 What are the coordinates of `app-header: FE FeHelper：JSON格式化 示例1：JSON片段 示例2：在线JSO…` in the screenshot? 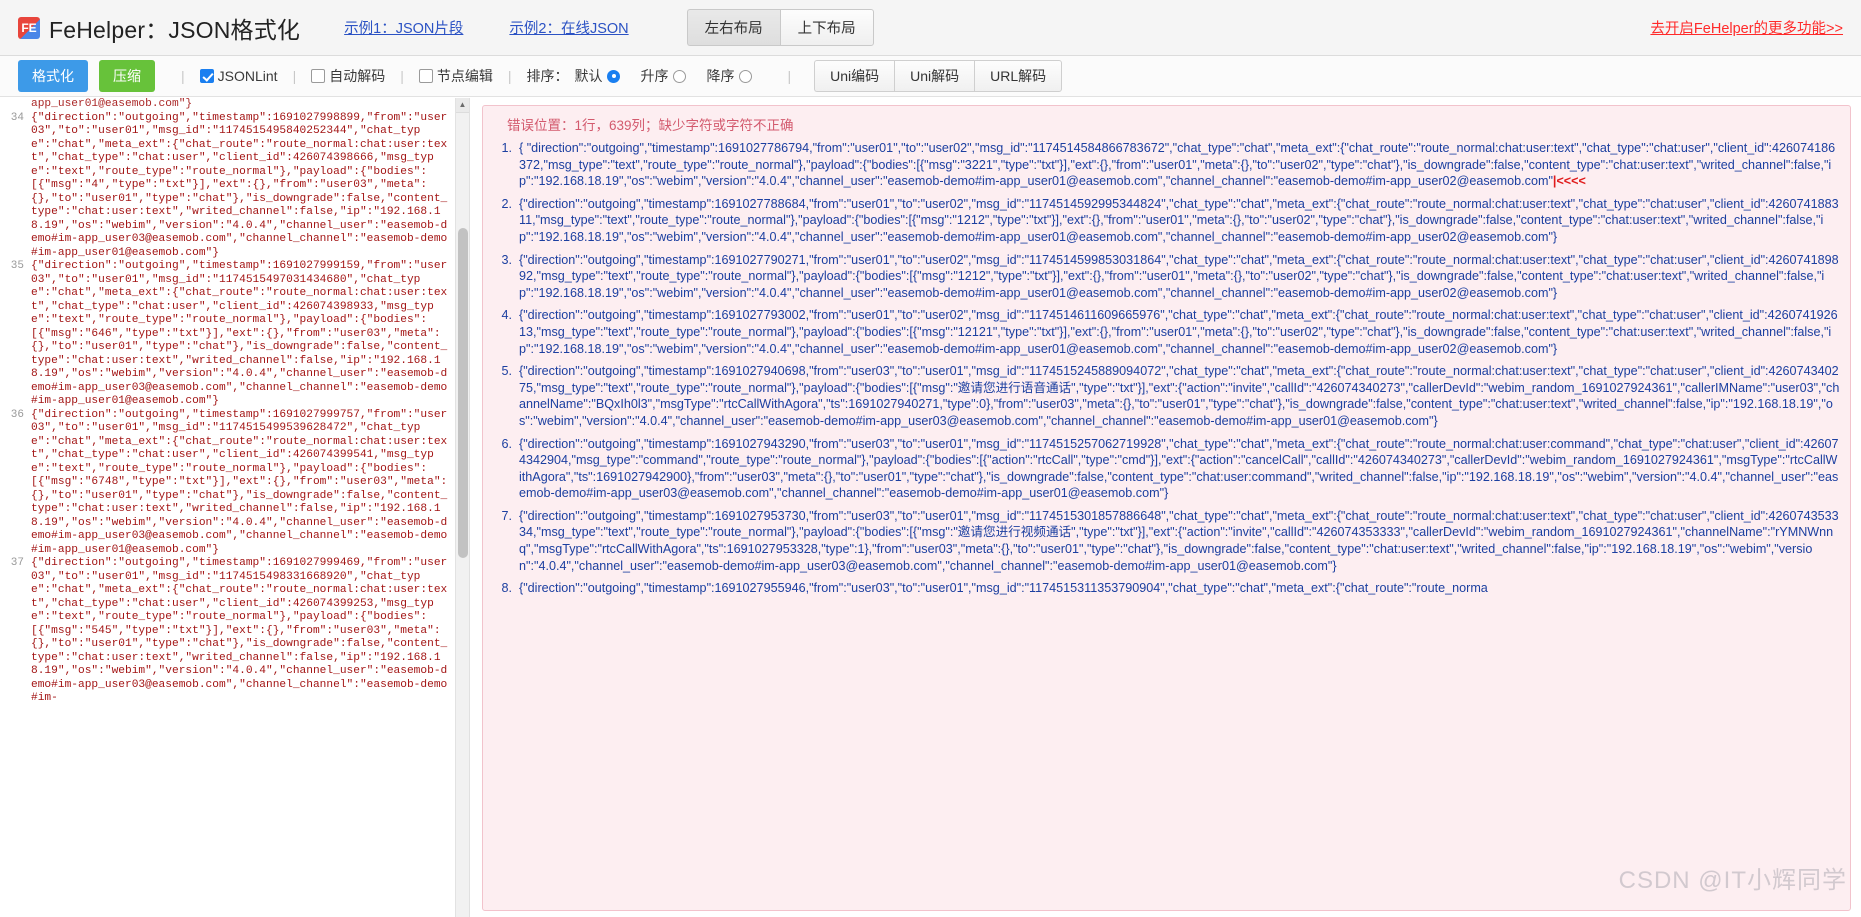 It's located at (930, 28).